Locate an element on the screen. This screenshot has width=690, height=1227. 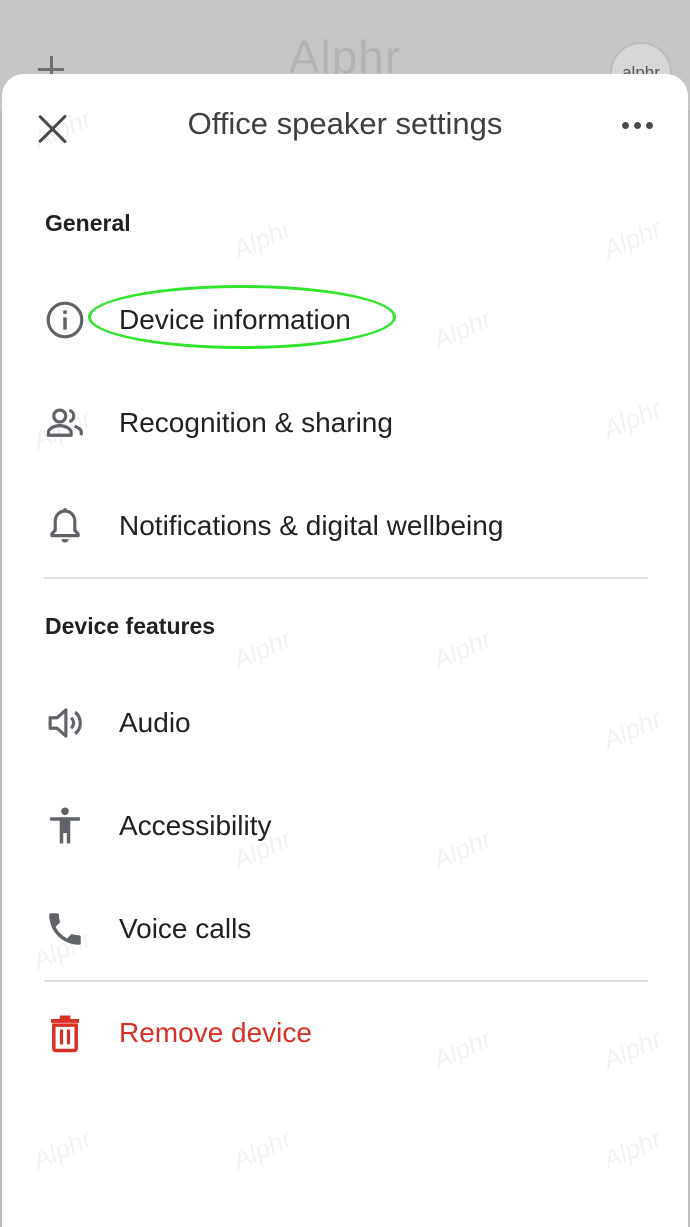
remove-device-label: Remove device is located at coordinates (215, 1032).